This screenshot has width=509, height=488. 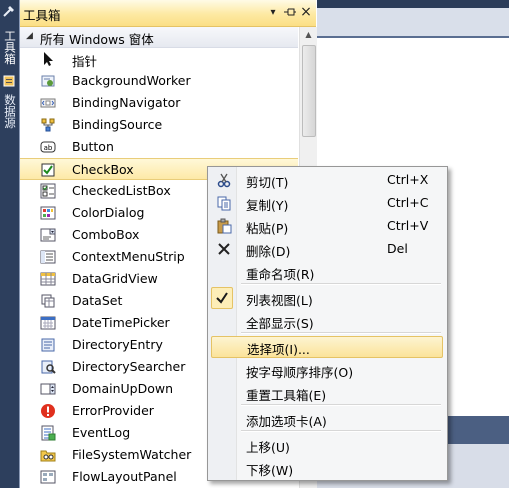 I want to click on toolbox-item: BindingSource, so click(x=159, y=125).